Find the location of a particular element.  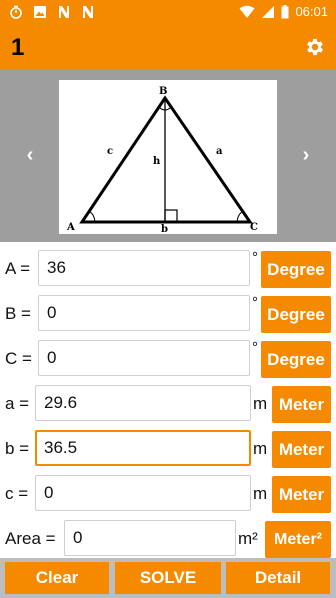

angle-a-unit-button: Degree is located at coordinates (296, 269).